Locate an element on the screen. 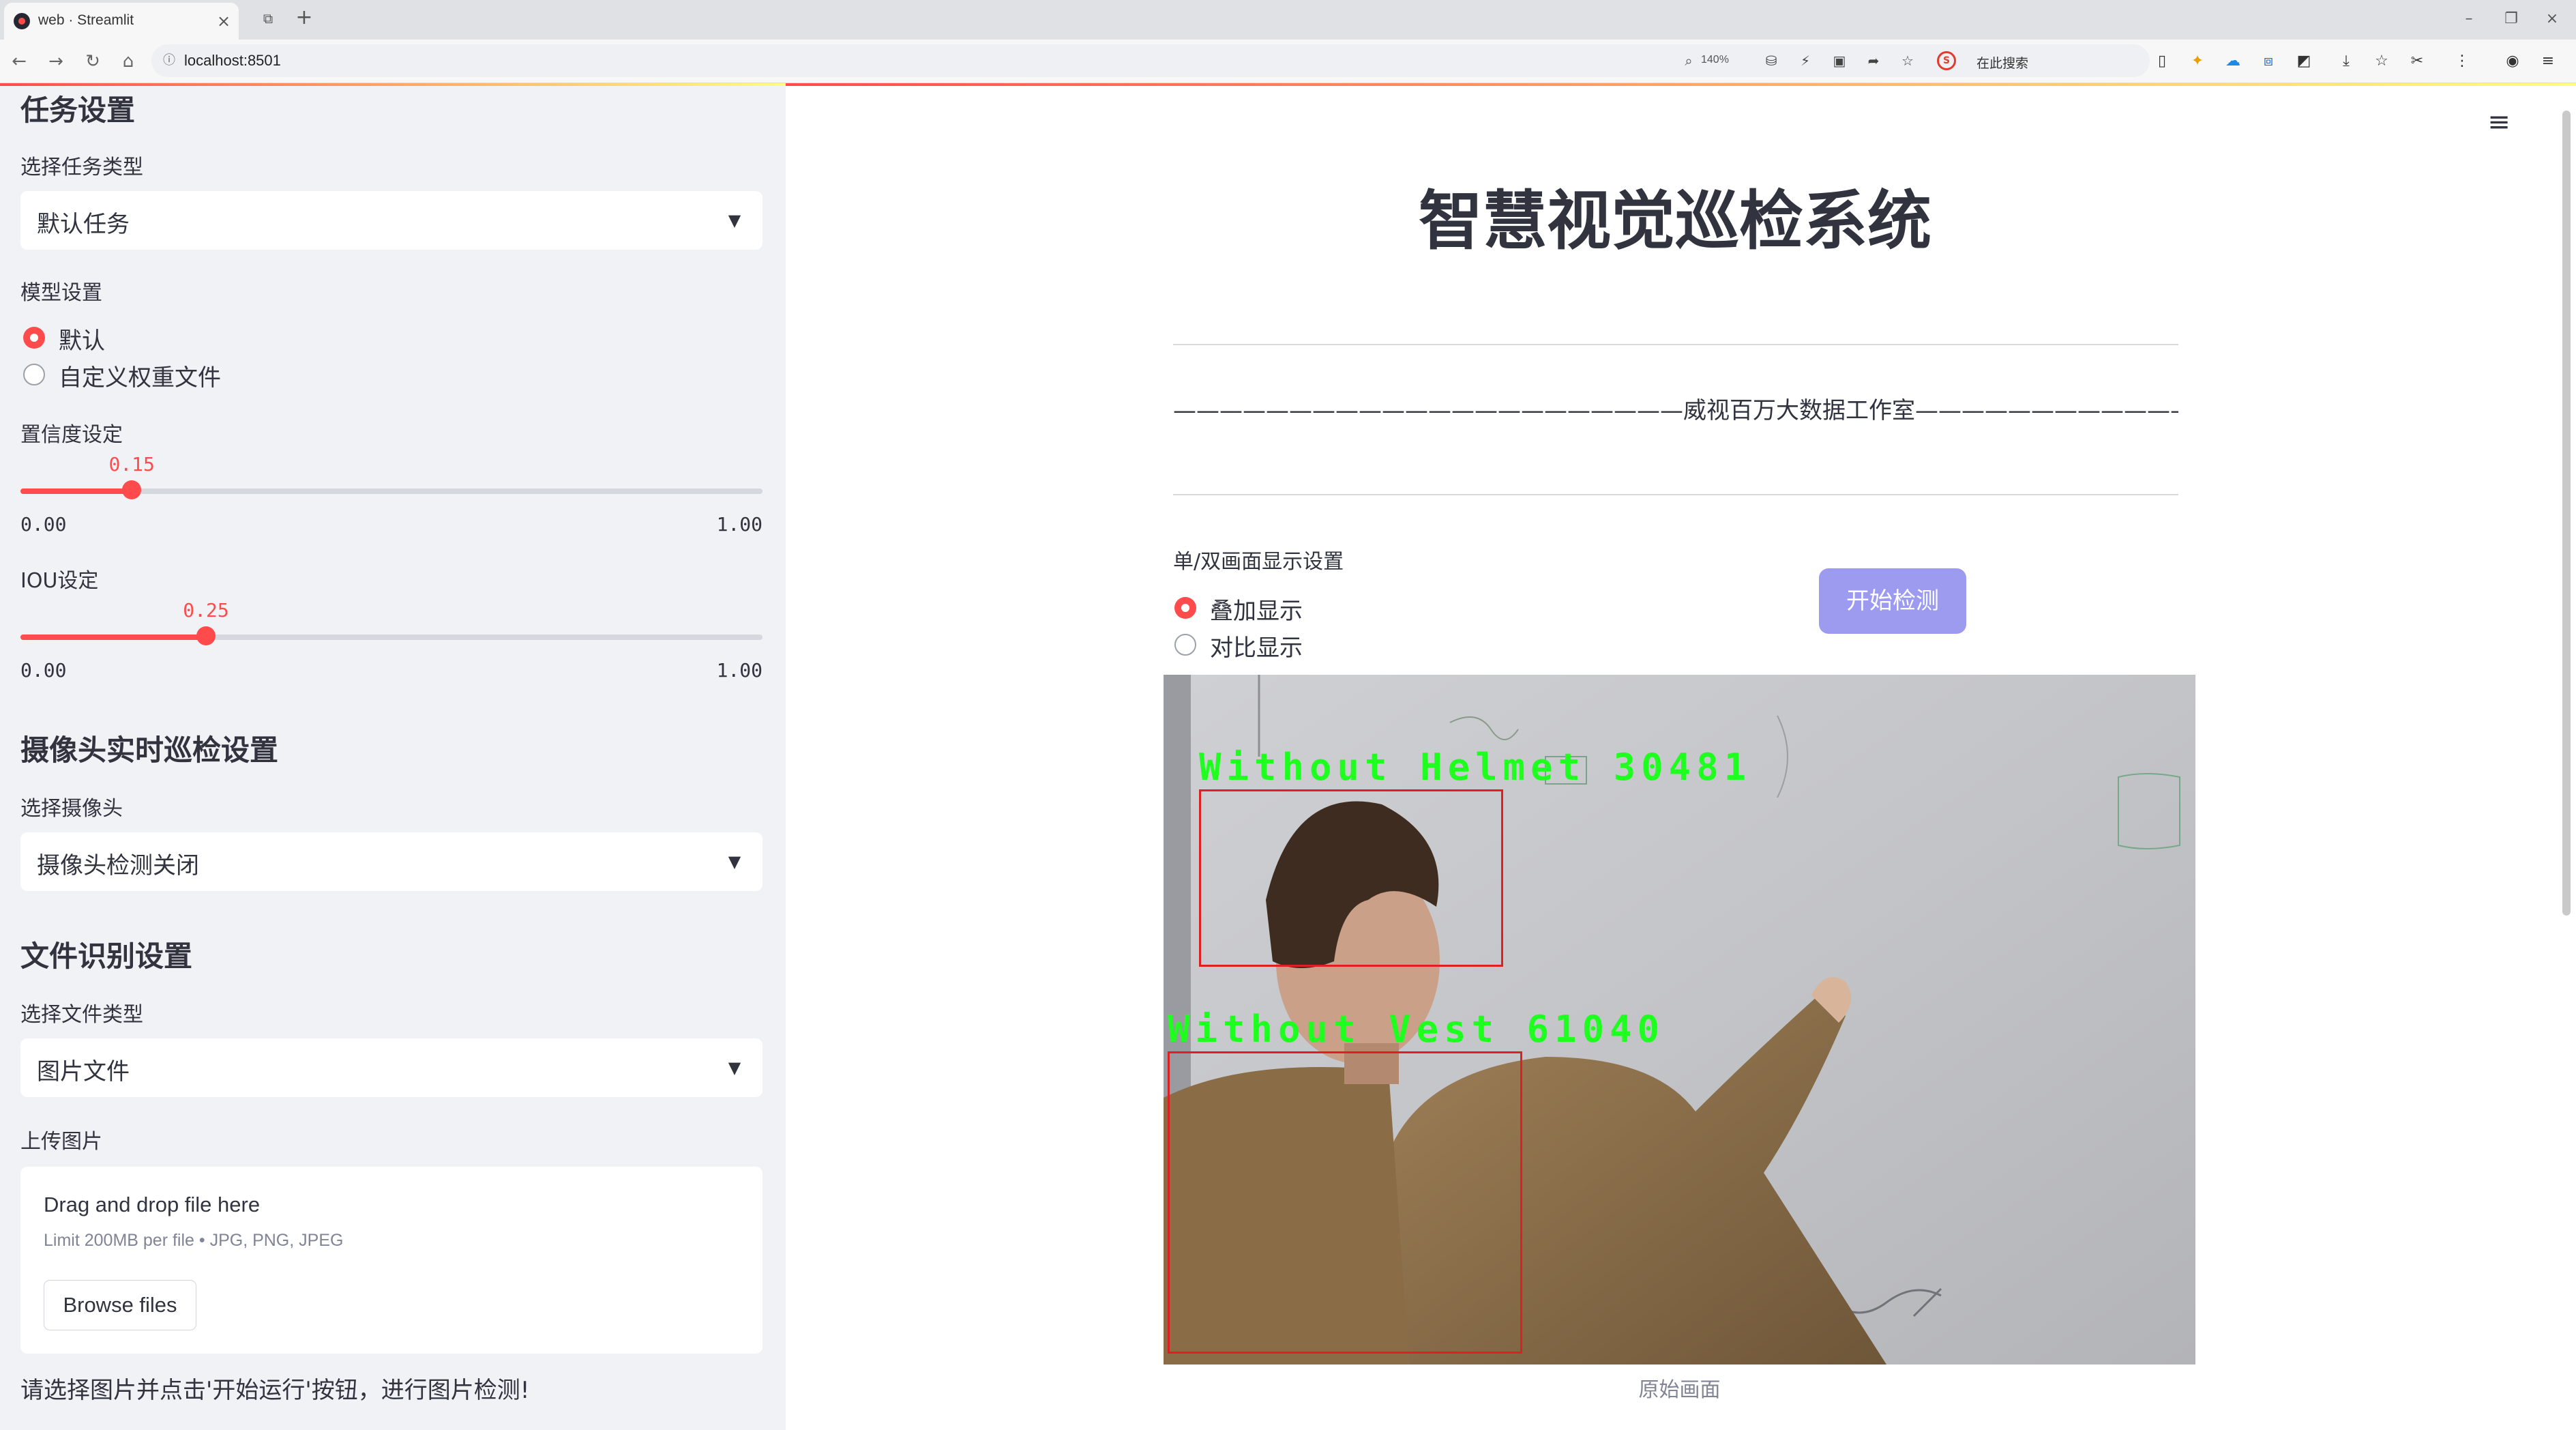 Image resolution: width=2576 pixels, height=1430 pixels. bookmark-star-icon: ☆ is located at coordinates (1907, 60).